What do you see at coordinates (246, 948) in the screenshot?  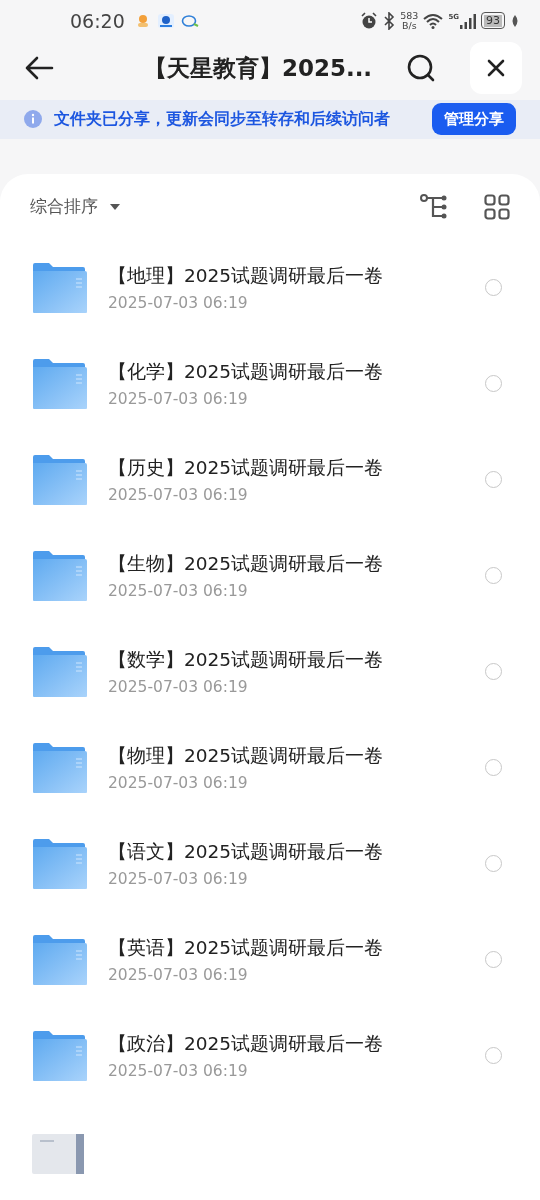 I see `folder-name: 【英语】2025试题调研最后一卷` at bounding box center [246, 948].